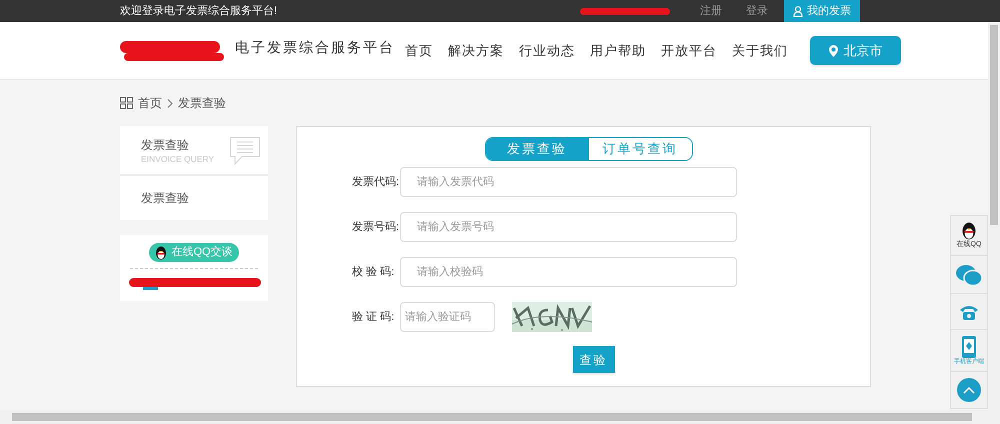  What do you see at coordinates (376, 227) in the screenshot?
I see `field-label: 发票号码:` at bounding box center [376, 227].